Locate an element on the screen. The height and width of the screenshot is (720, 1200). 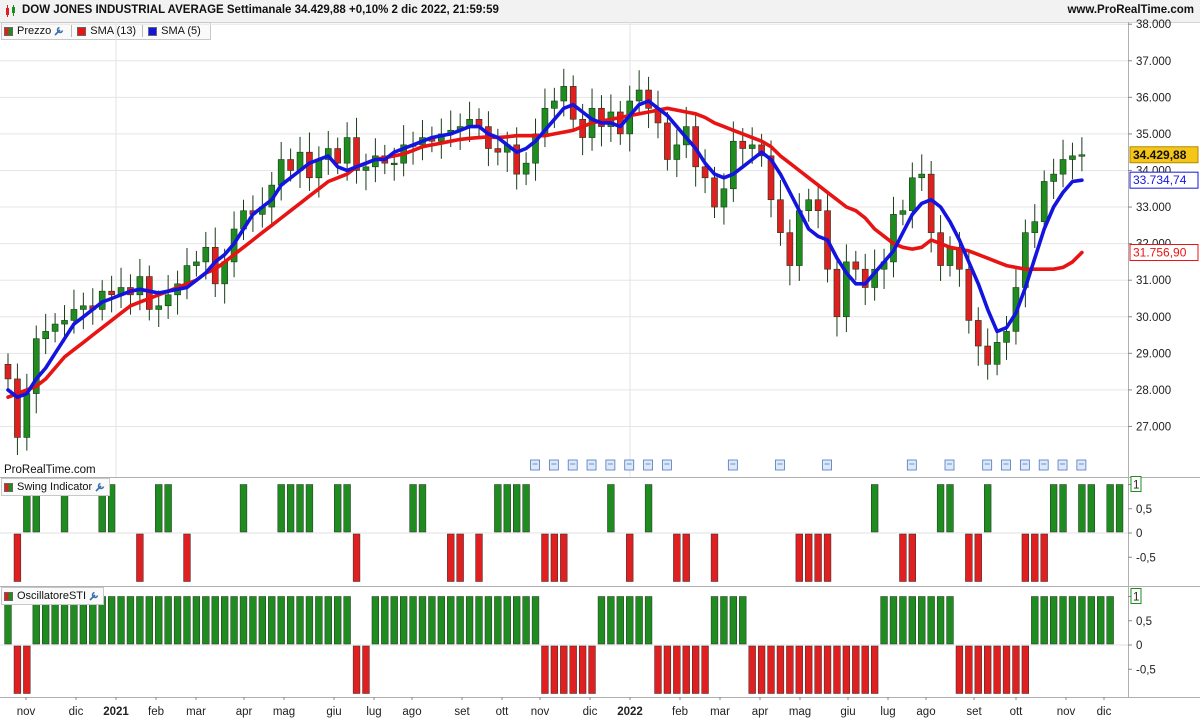
time-axis-label: ago is located at coordinates (925, 712).